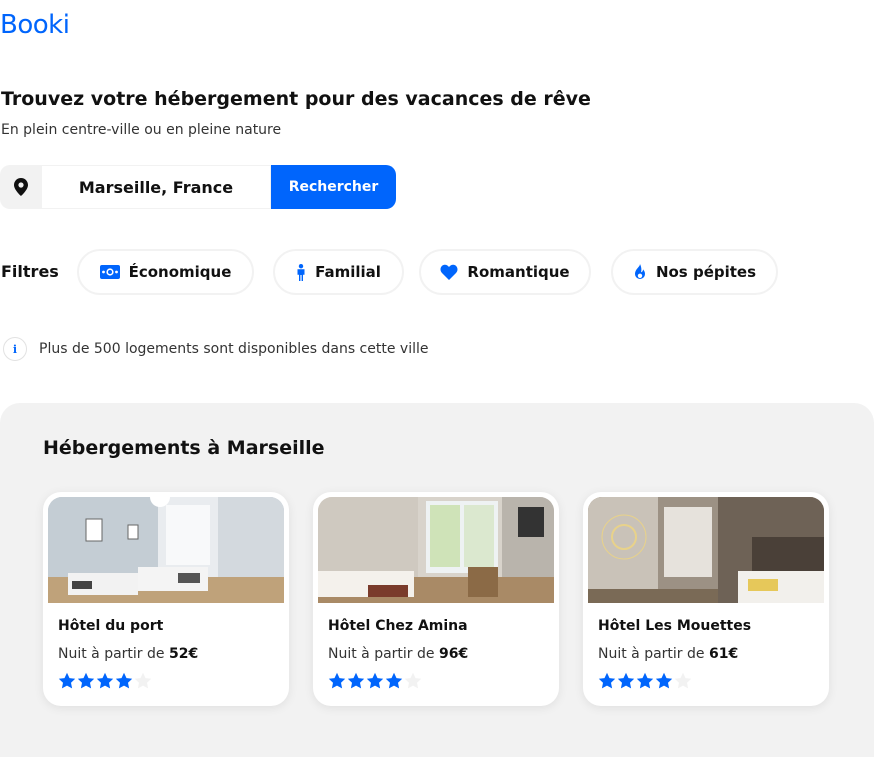  Describe the element at coordinates (21, 187) in the screenshot. I see `map-pin-icon` at that location.